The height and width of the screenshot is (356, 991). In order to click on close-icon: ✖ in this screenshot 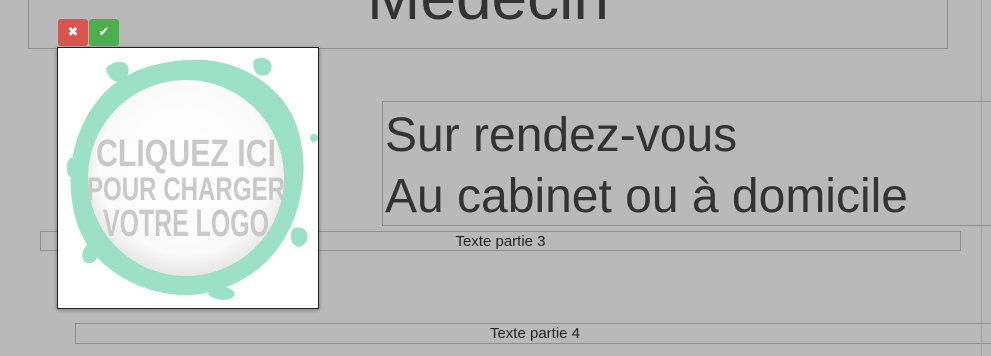, I will do `click(73, 32)`.